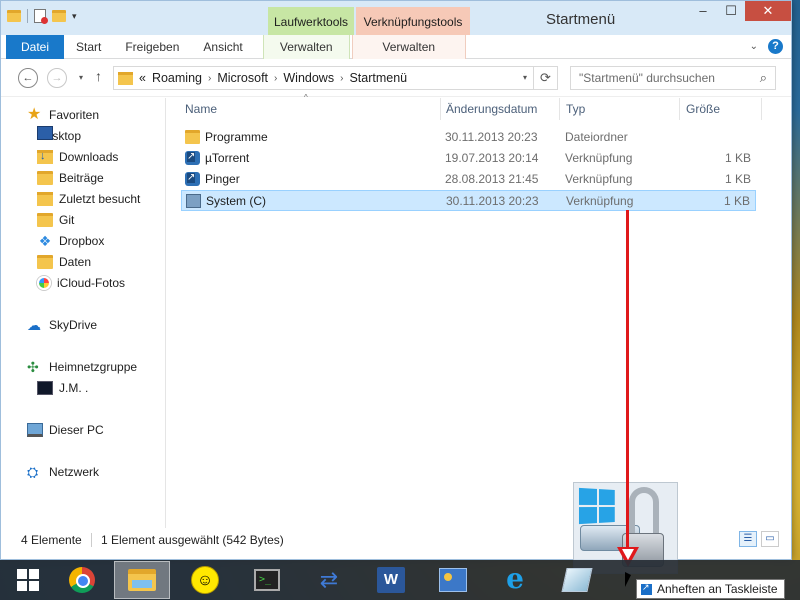 This screenshot has height=600, width=800. Describe the element at coordinates (492, 179) in the screenshot. I see `file-date: 28.08.2013 21:45` at that location.